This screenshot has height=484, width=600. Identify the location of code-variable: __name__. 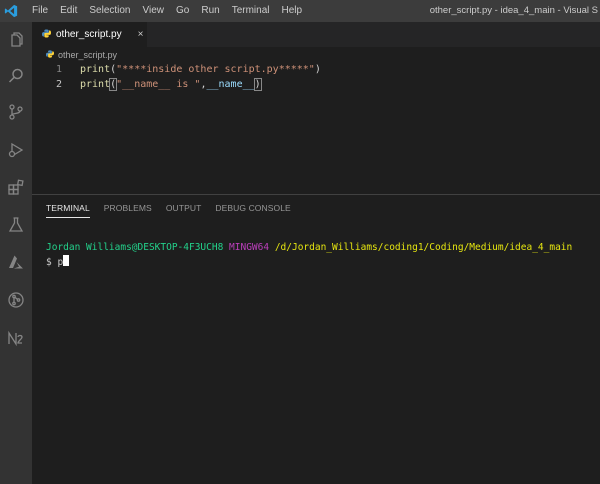
(230, 84).